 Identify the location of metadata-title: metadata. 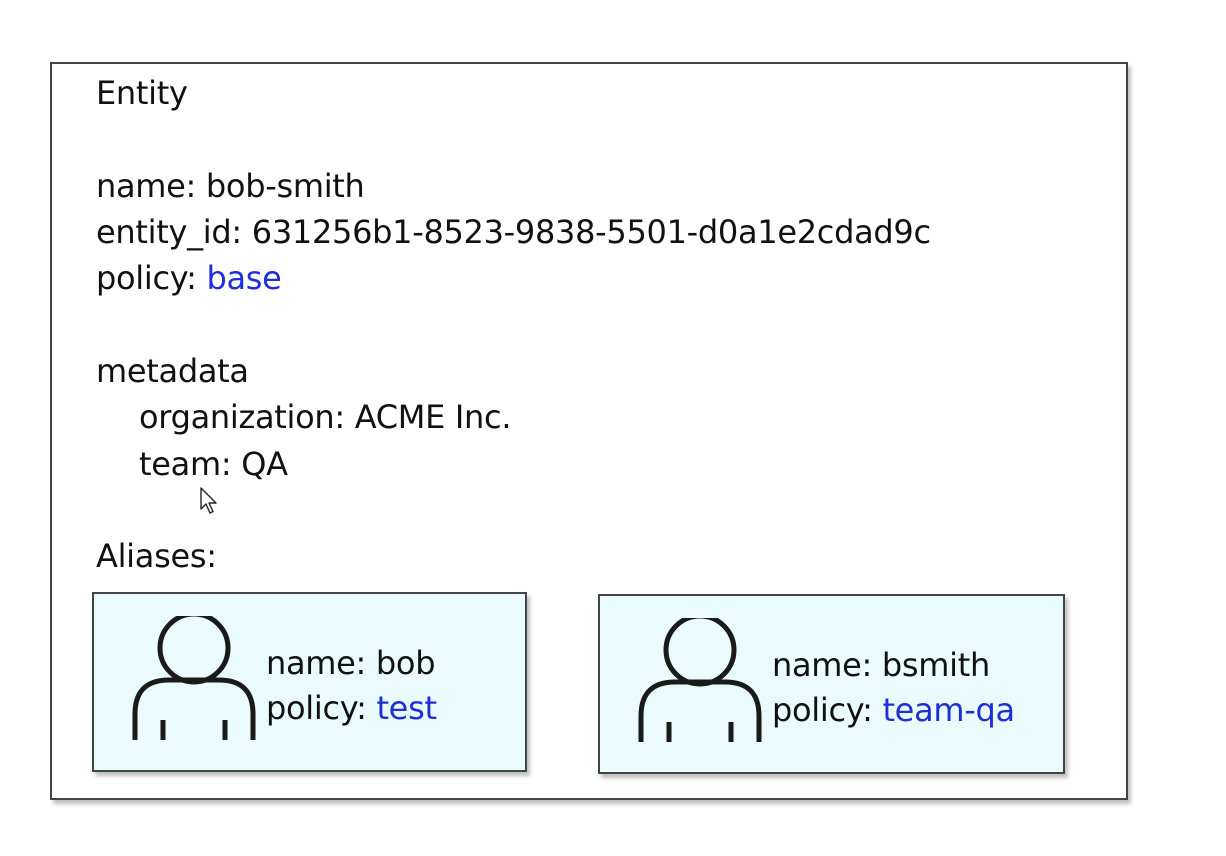
(172, 371).